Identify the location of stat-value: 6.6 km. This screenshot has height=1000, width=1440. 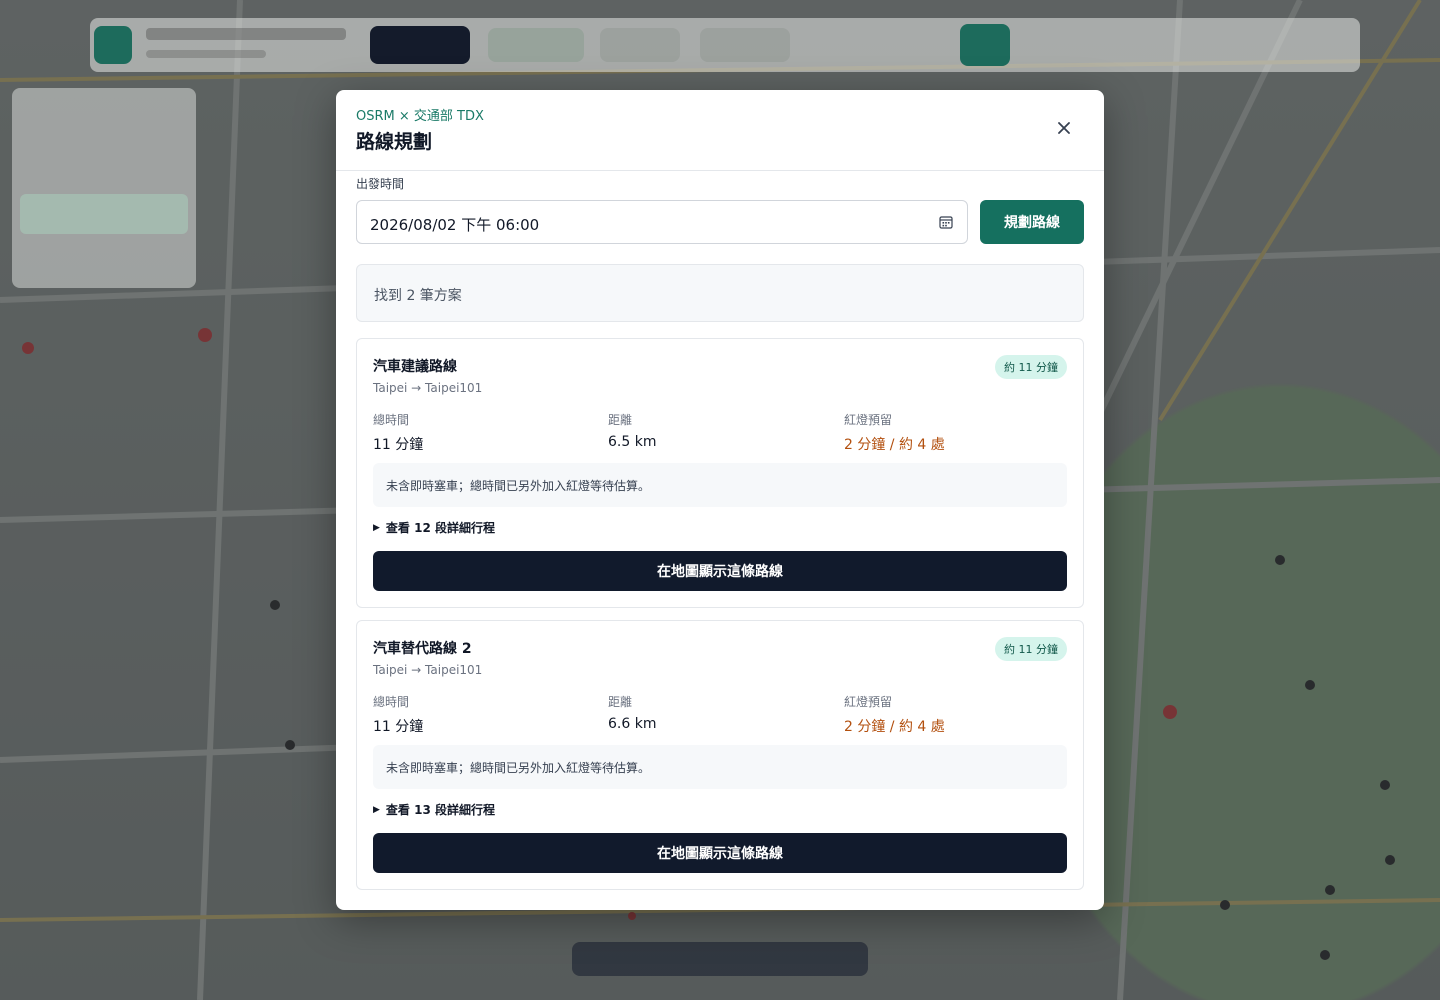
(632, 724).